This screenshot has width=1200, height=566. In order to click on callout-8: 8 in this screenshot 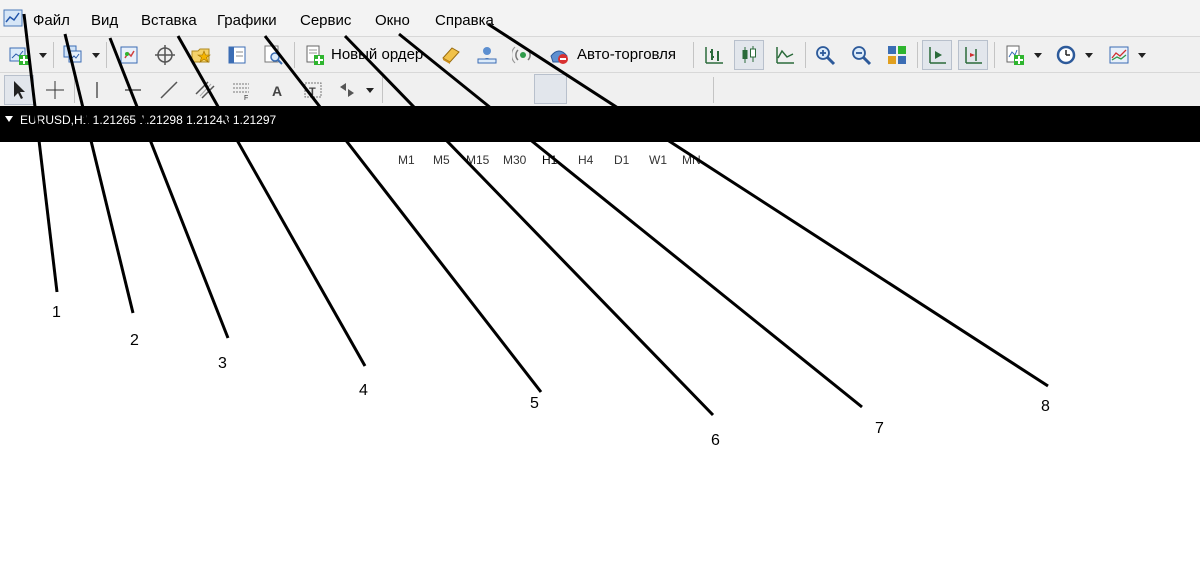, I will do `click(1045, 406)`.